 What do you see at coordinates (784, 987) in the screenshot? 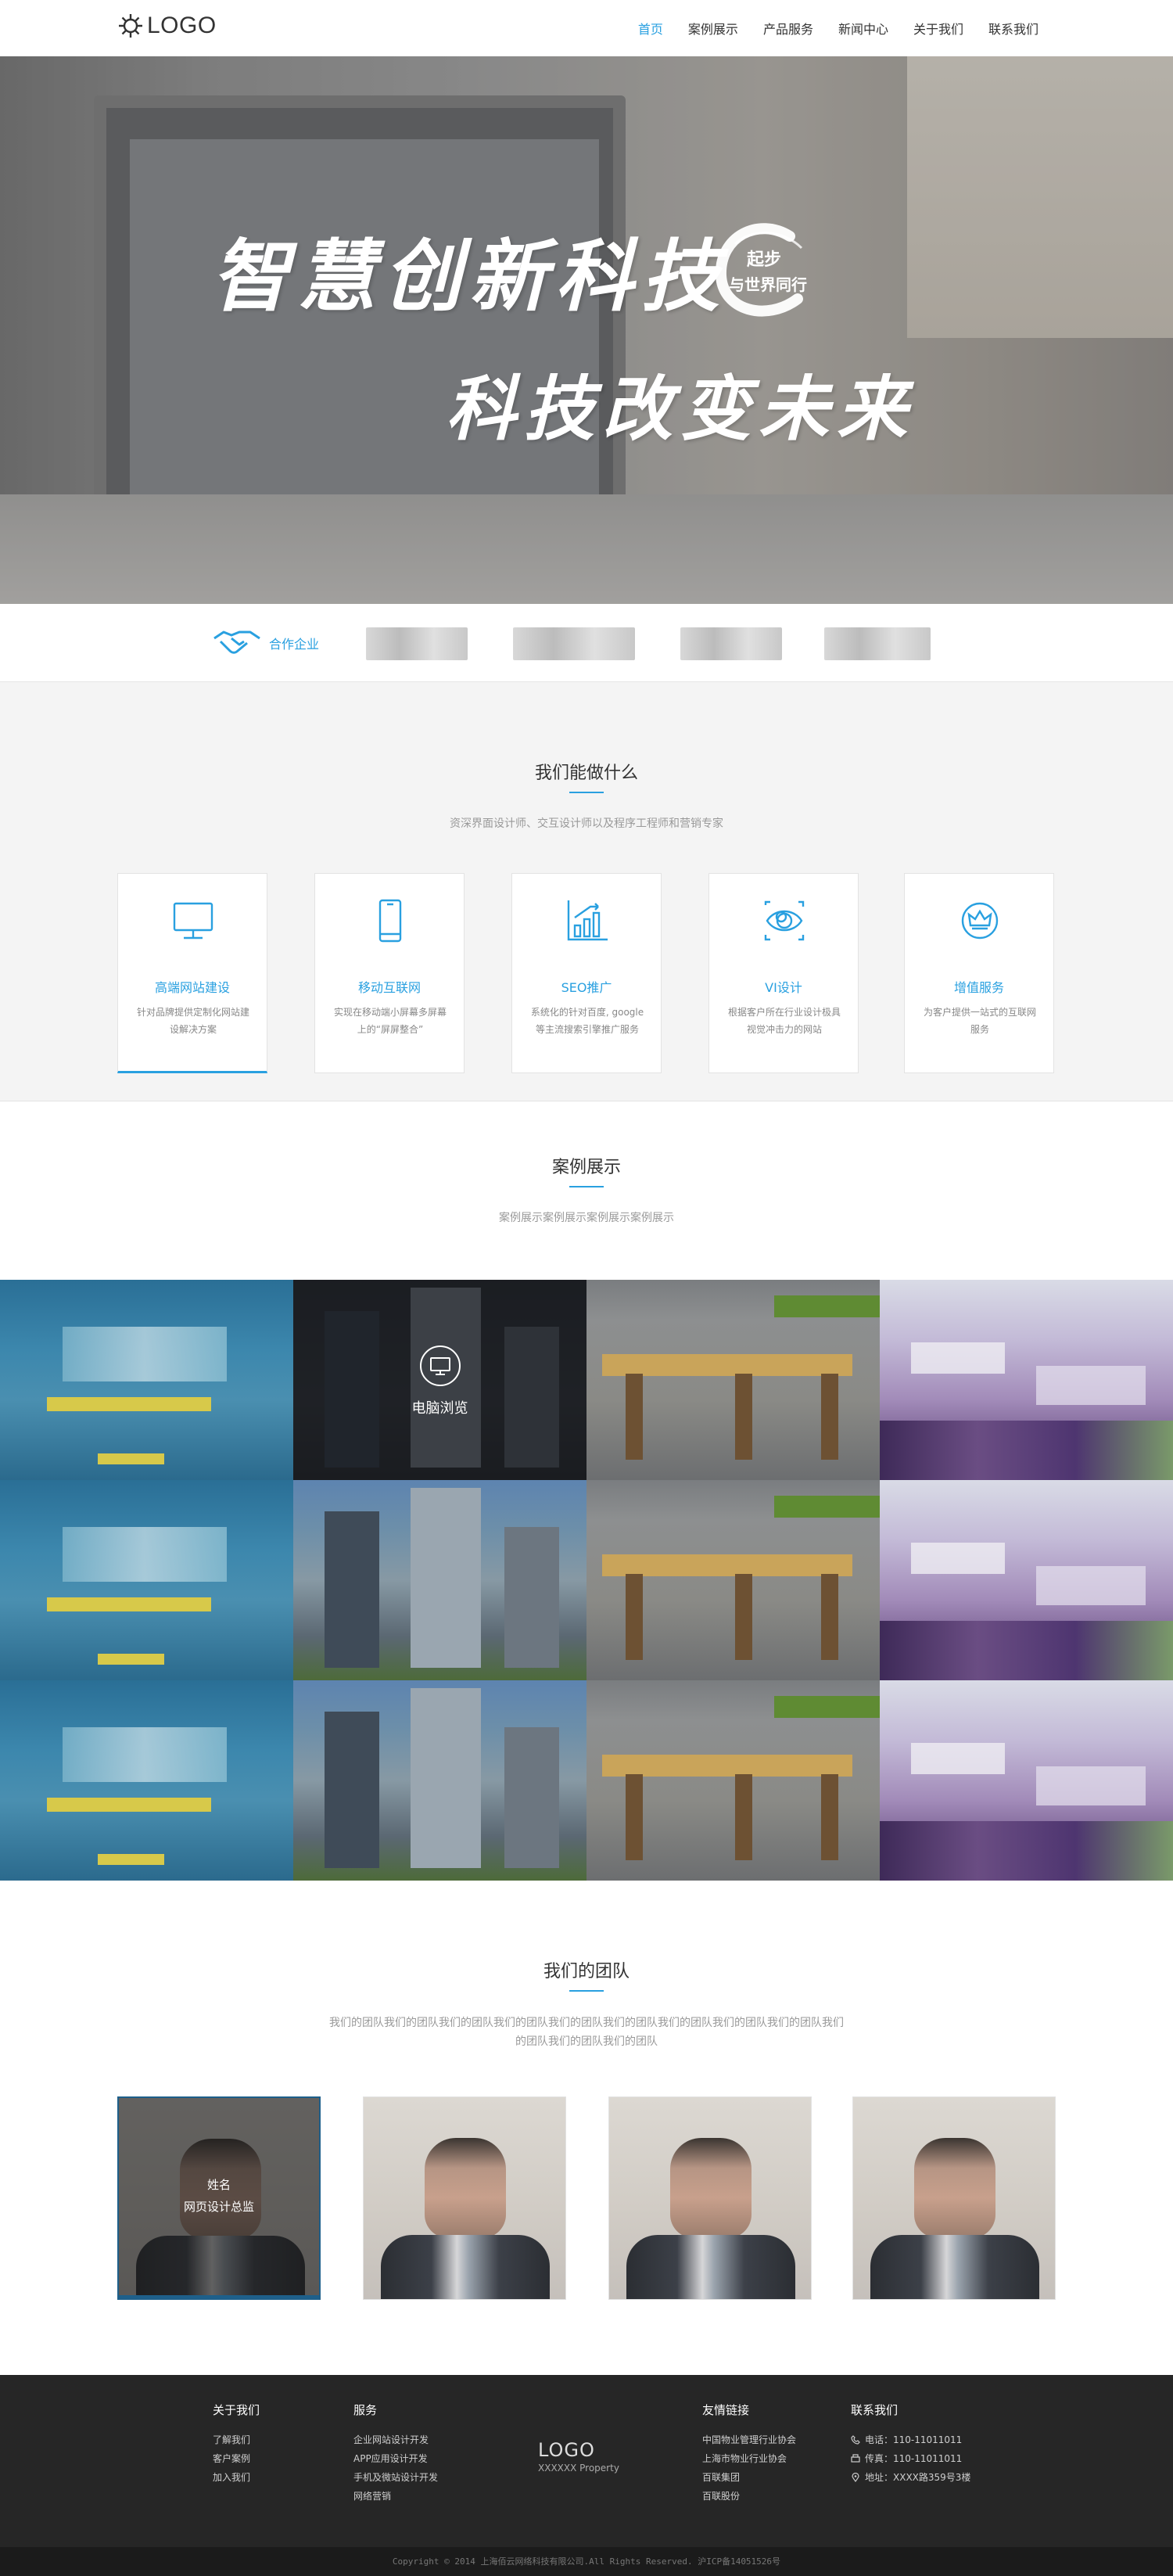
I see `service-title: VI设计` at bounding box center [784, 987].